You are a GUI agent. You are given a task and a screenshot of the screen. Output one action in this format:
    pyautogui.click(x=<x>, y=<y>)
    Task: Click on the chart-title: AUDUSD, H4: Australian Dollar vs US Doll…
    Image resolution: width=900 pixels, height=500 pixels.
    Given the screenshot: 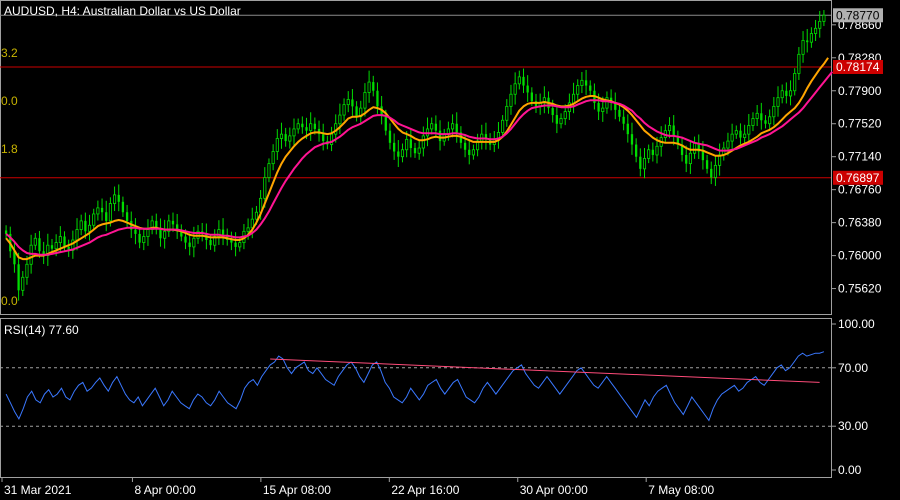 What is the action you would take?
    pyautogui.click(x=122, y=11)
    